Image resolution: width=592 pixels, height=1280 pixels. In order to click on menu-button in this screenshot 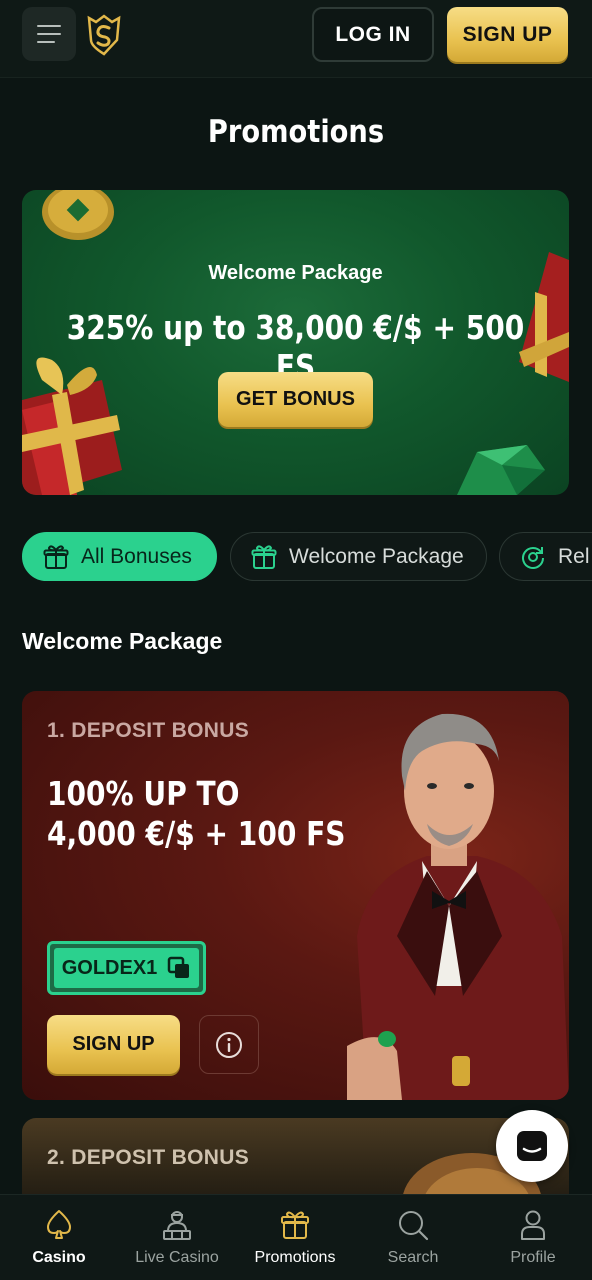, I will do `click(49, 34)`.